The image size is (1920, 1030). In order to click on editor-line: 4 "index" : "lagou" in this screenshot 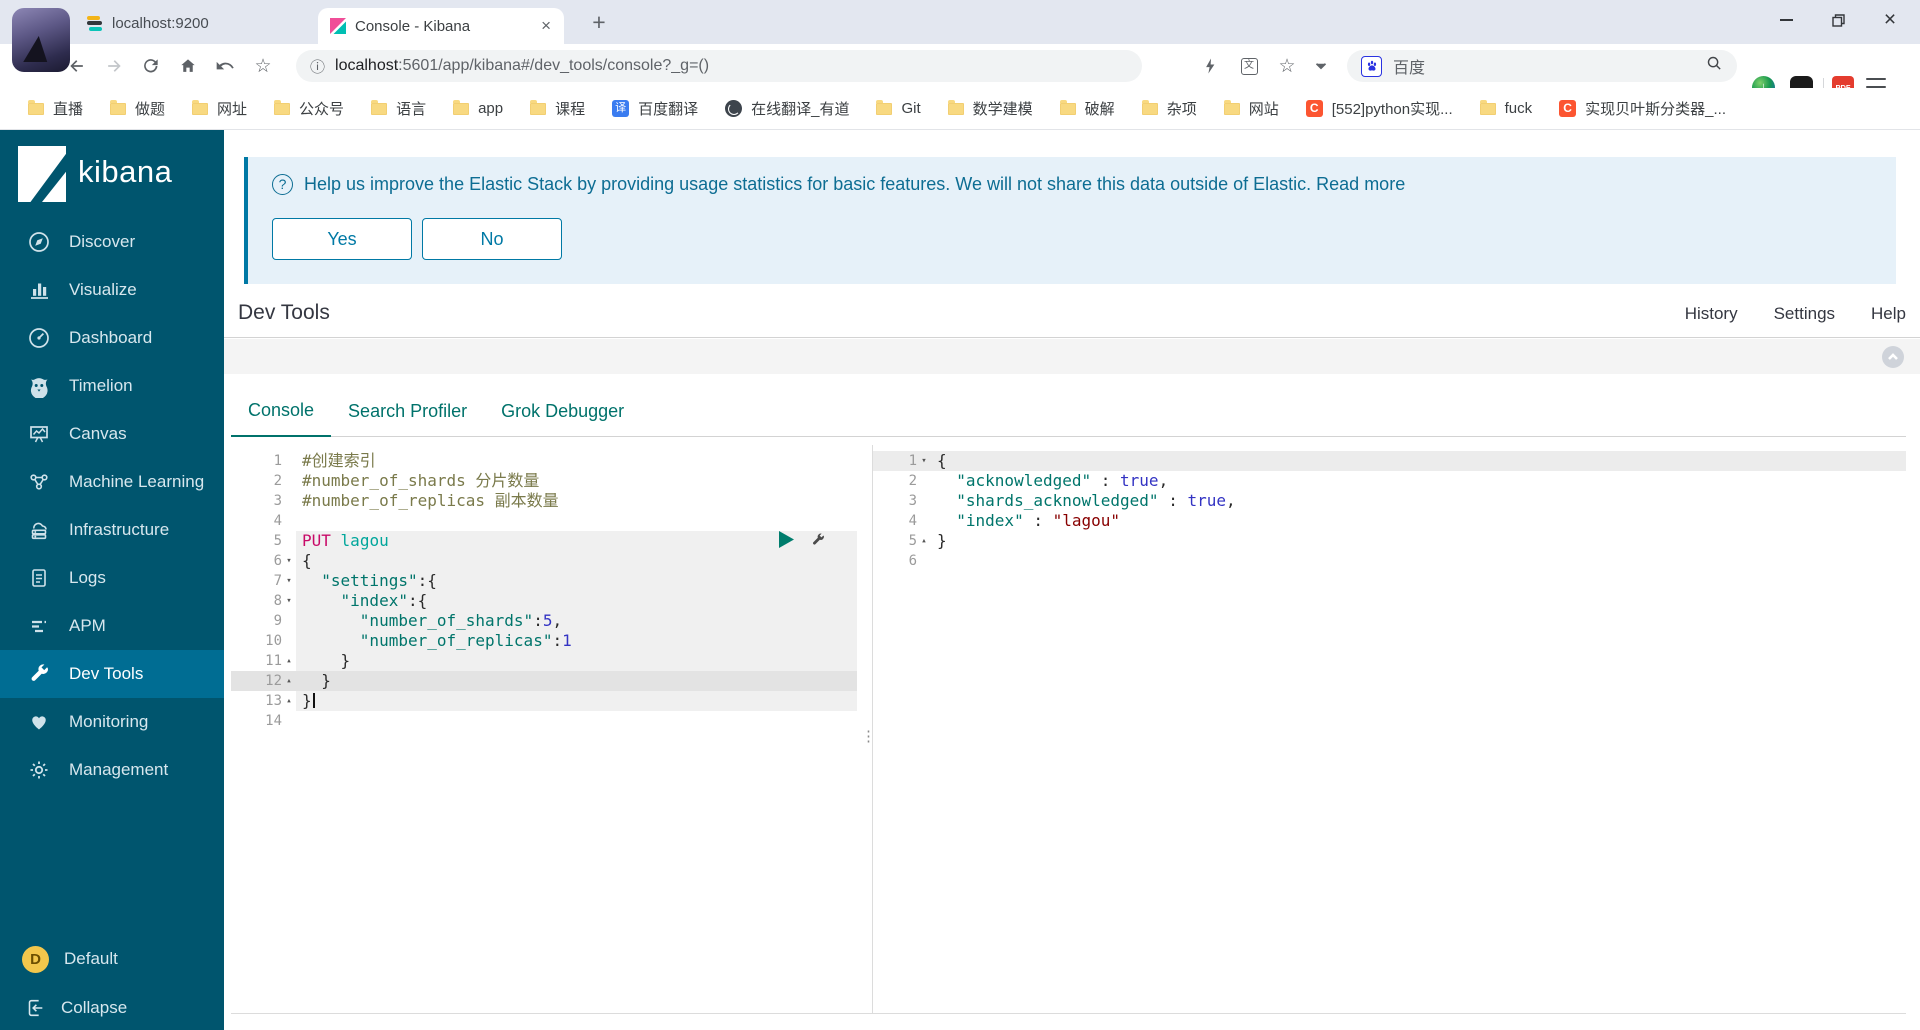, I will do `click(1389, 521)`.